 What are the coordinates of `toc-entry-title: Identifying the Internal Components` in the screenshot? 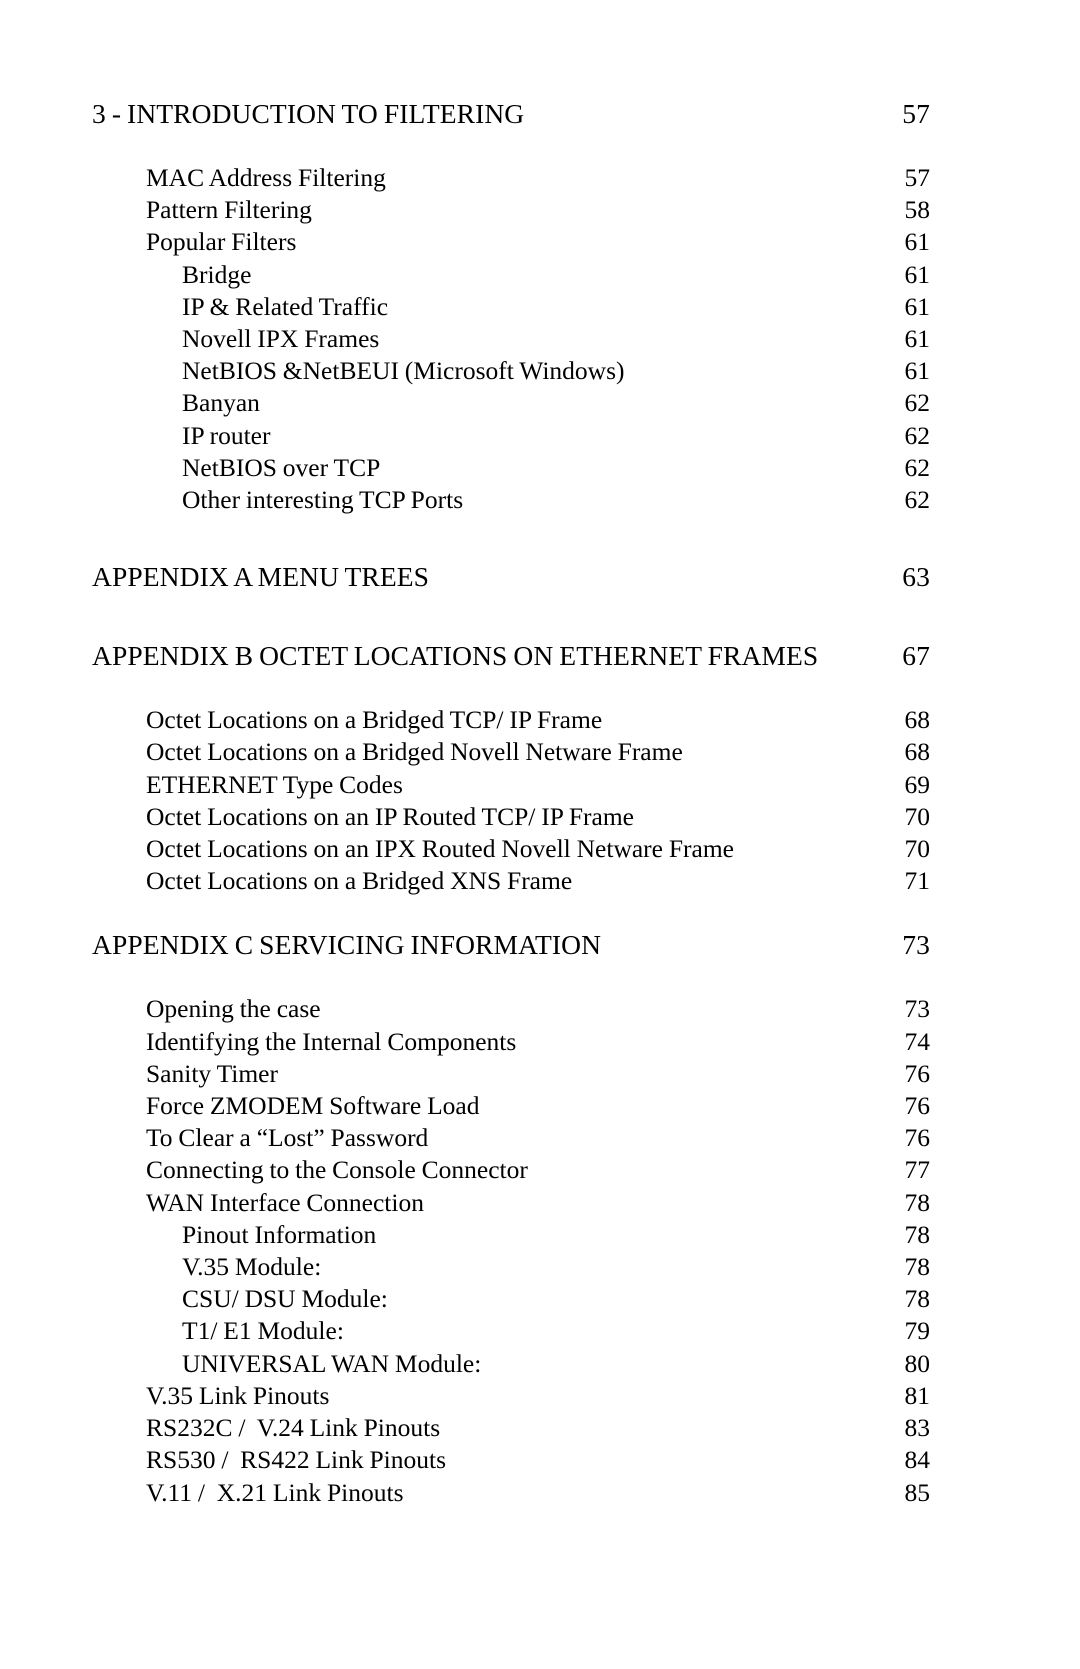 It's located at (331, 1041).